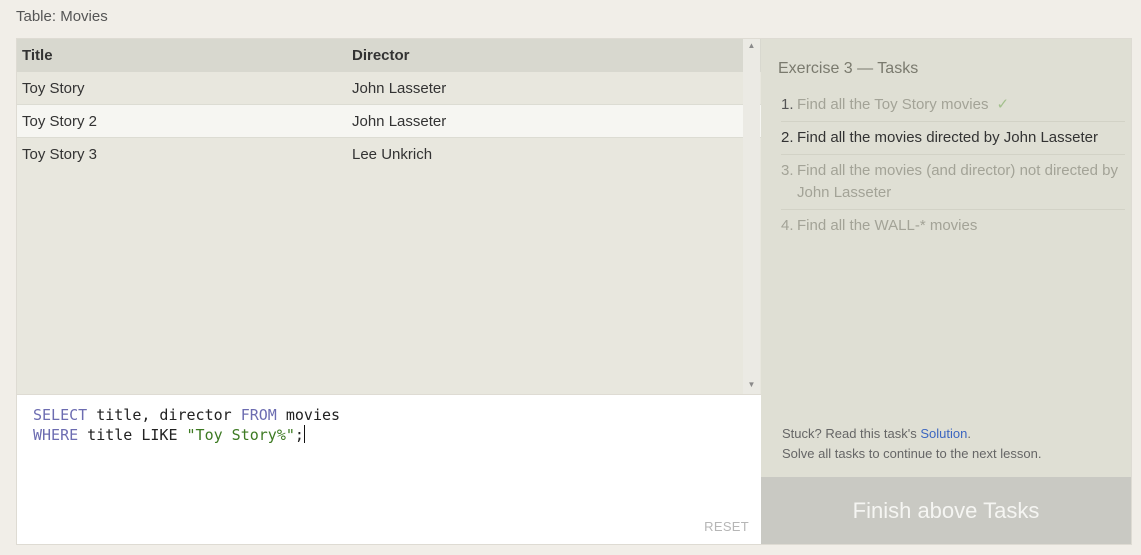 The width and height of the screenshot is (1141, 555). Describe the element at coordinates (787, 225) in the screenshot. I see `task-number: 4.` at that location.